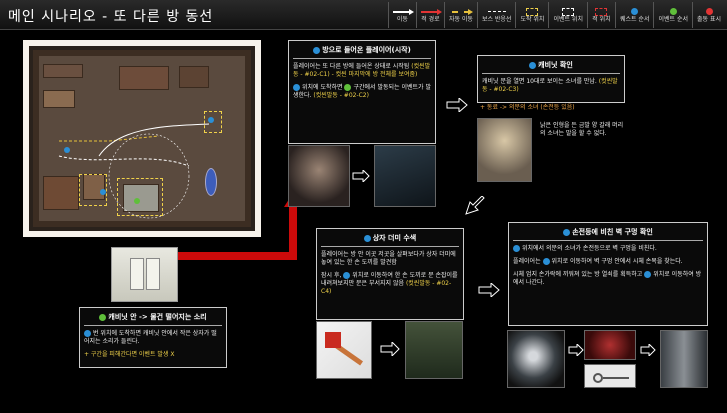 The width and height of the screenshot is (727, 413). I want to click on key-image, so click(610, 376).